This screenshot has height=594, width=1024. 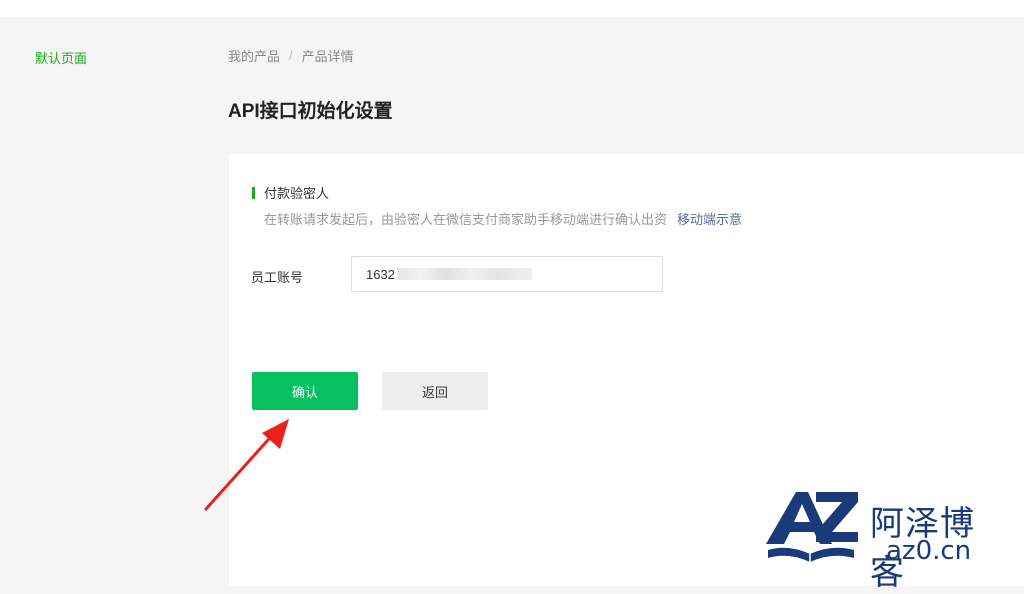 What do you see at coordinates (254, 55) in the screenshot?
I see `breadcrumb-my-products: 我的产品` at bounding box center [254, 55].